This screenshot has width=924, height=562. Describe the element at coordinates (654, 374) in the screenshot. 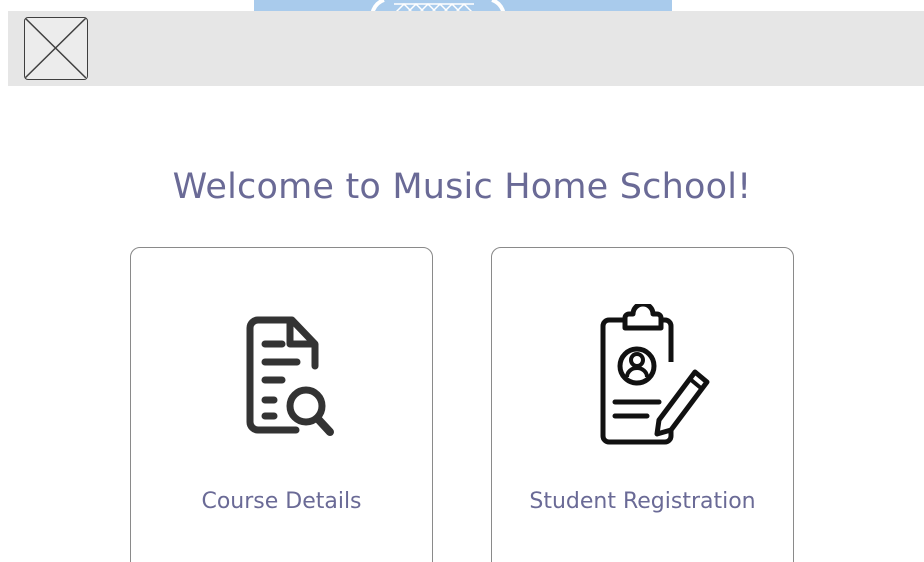

I see `clipboard-profile-edit-icon` at that location.